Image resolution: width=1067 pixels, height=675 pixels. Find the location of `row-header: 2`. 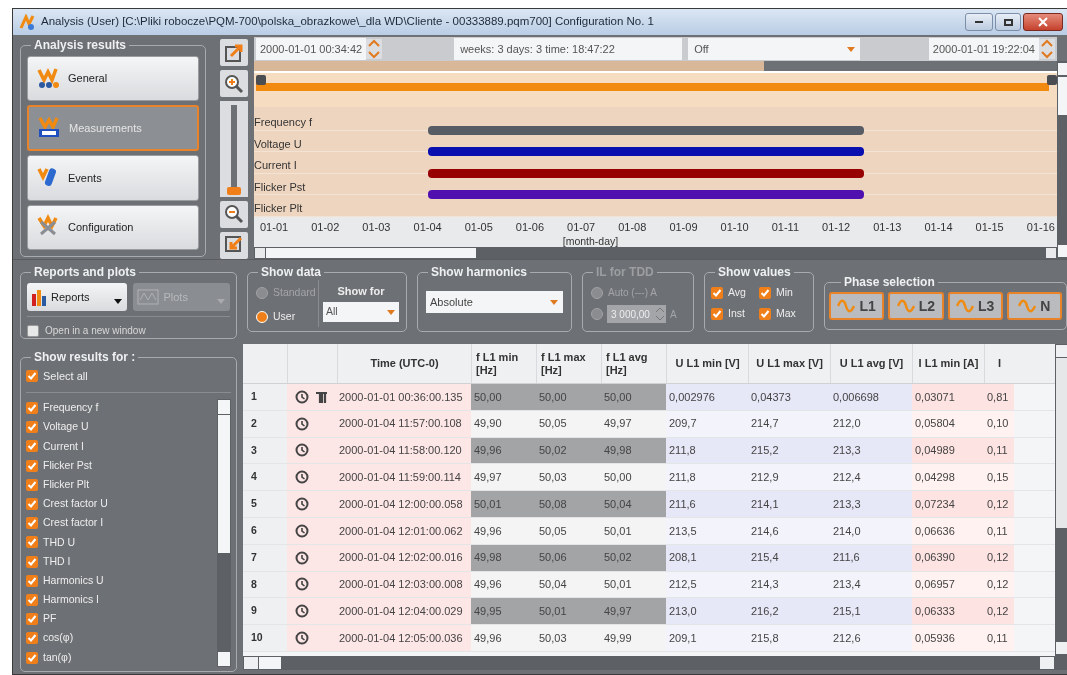

row-header: 2 is located at coordinates (265, 423).